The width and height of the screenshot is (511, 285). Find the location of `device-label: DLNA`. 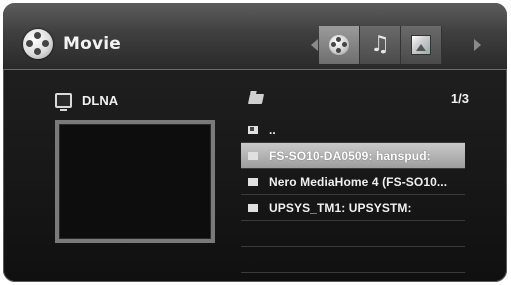

device-label: DLNA is located at coordinates (100, 100).